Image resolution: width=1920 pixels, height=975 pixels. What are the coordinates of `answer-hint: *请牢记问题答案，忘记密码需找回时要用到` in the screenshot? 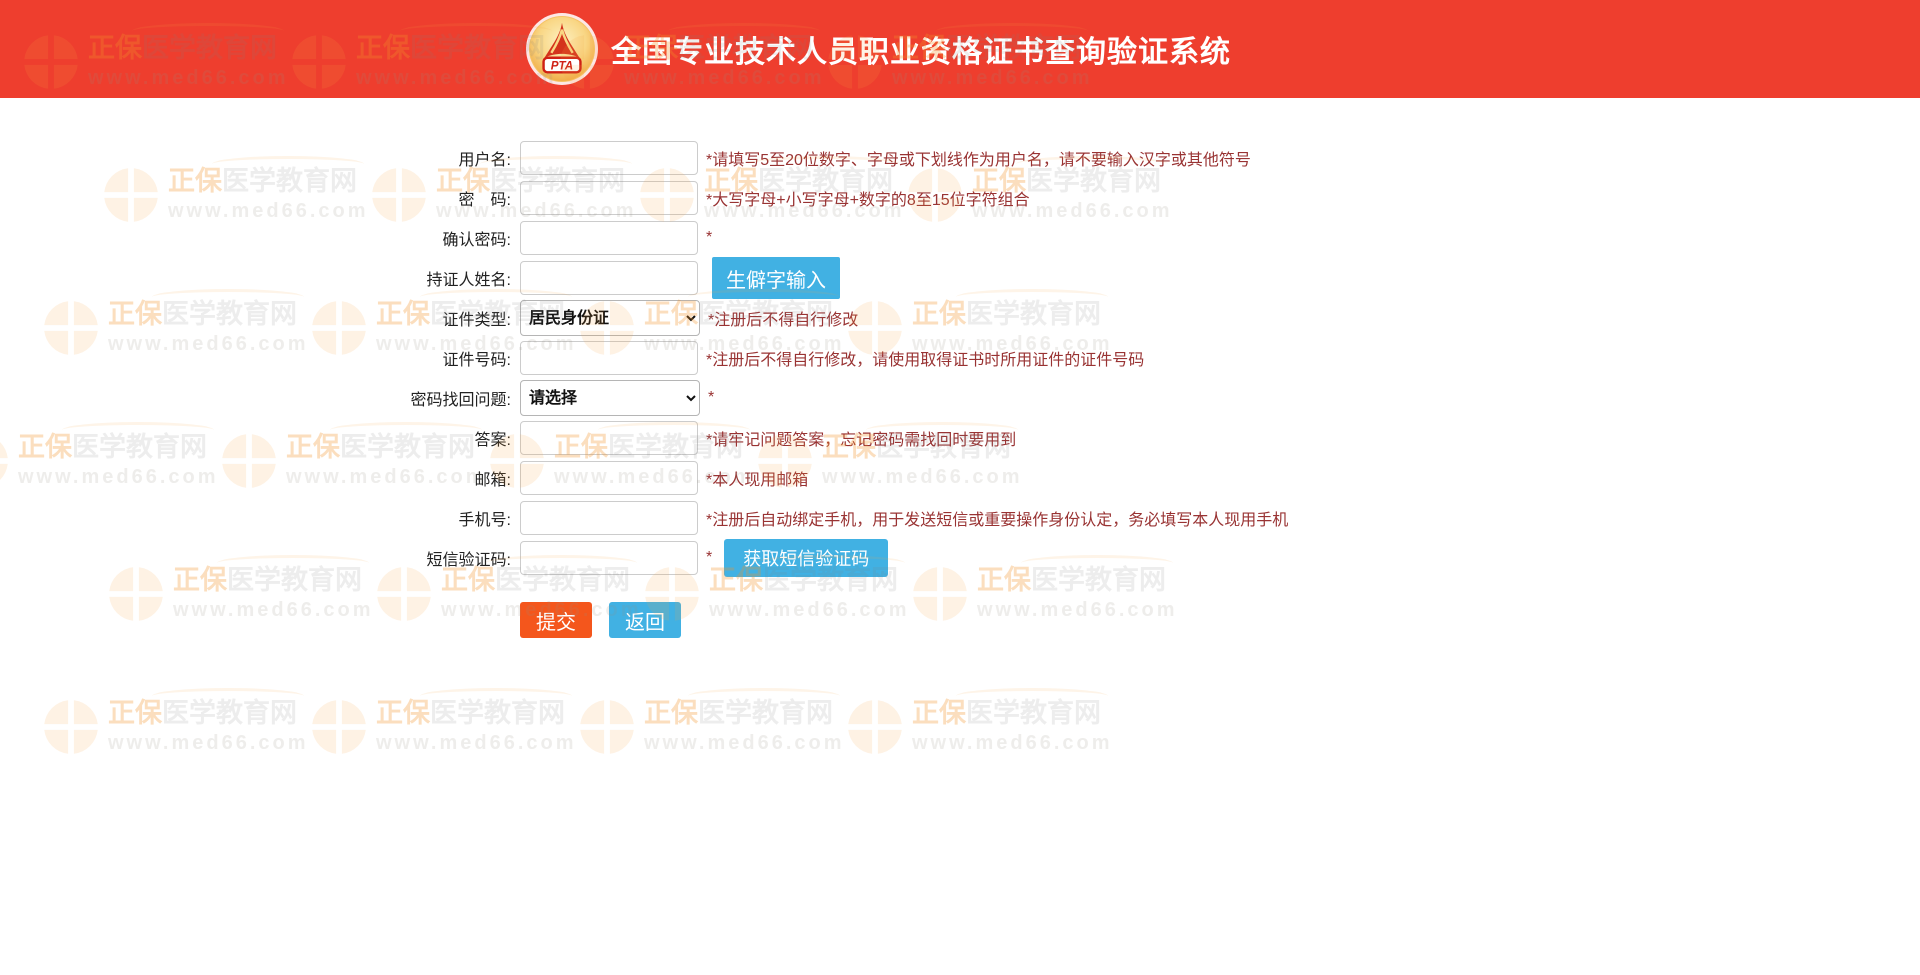 It's located at (861, 440).